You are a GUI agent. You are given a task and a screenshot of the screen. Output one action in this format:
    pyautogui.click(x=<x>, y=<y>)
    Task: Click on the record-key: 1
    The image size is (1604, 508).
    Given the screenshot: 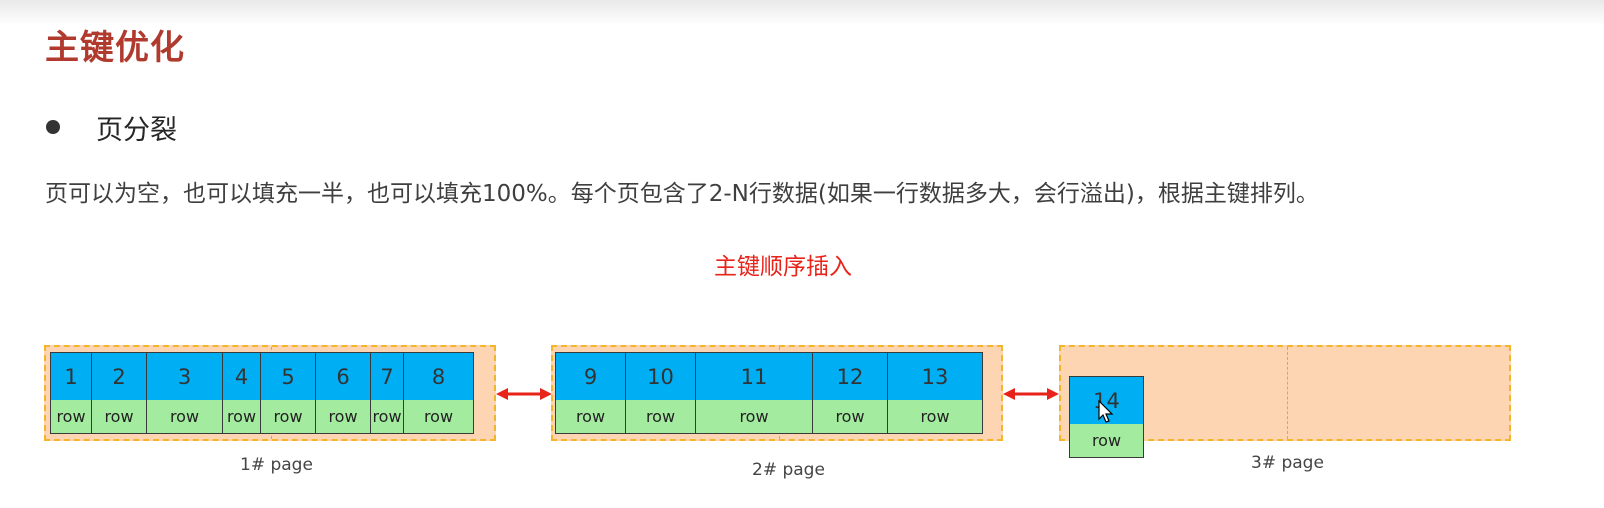 What is the action you would take?
    pyautogui.click(x=71, y=377)
    